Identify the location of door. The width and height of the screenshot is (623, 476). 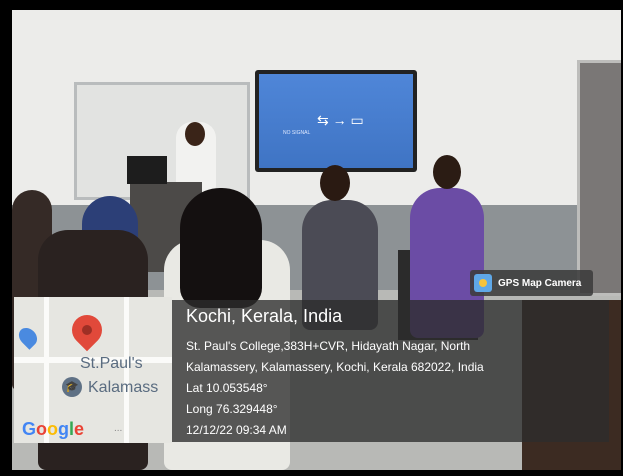
(599, 178).